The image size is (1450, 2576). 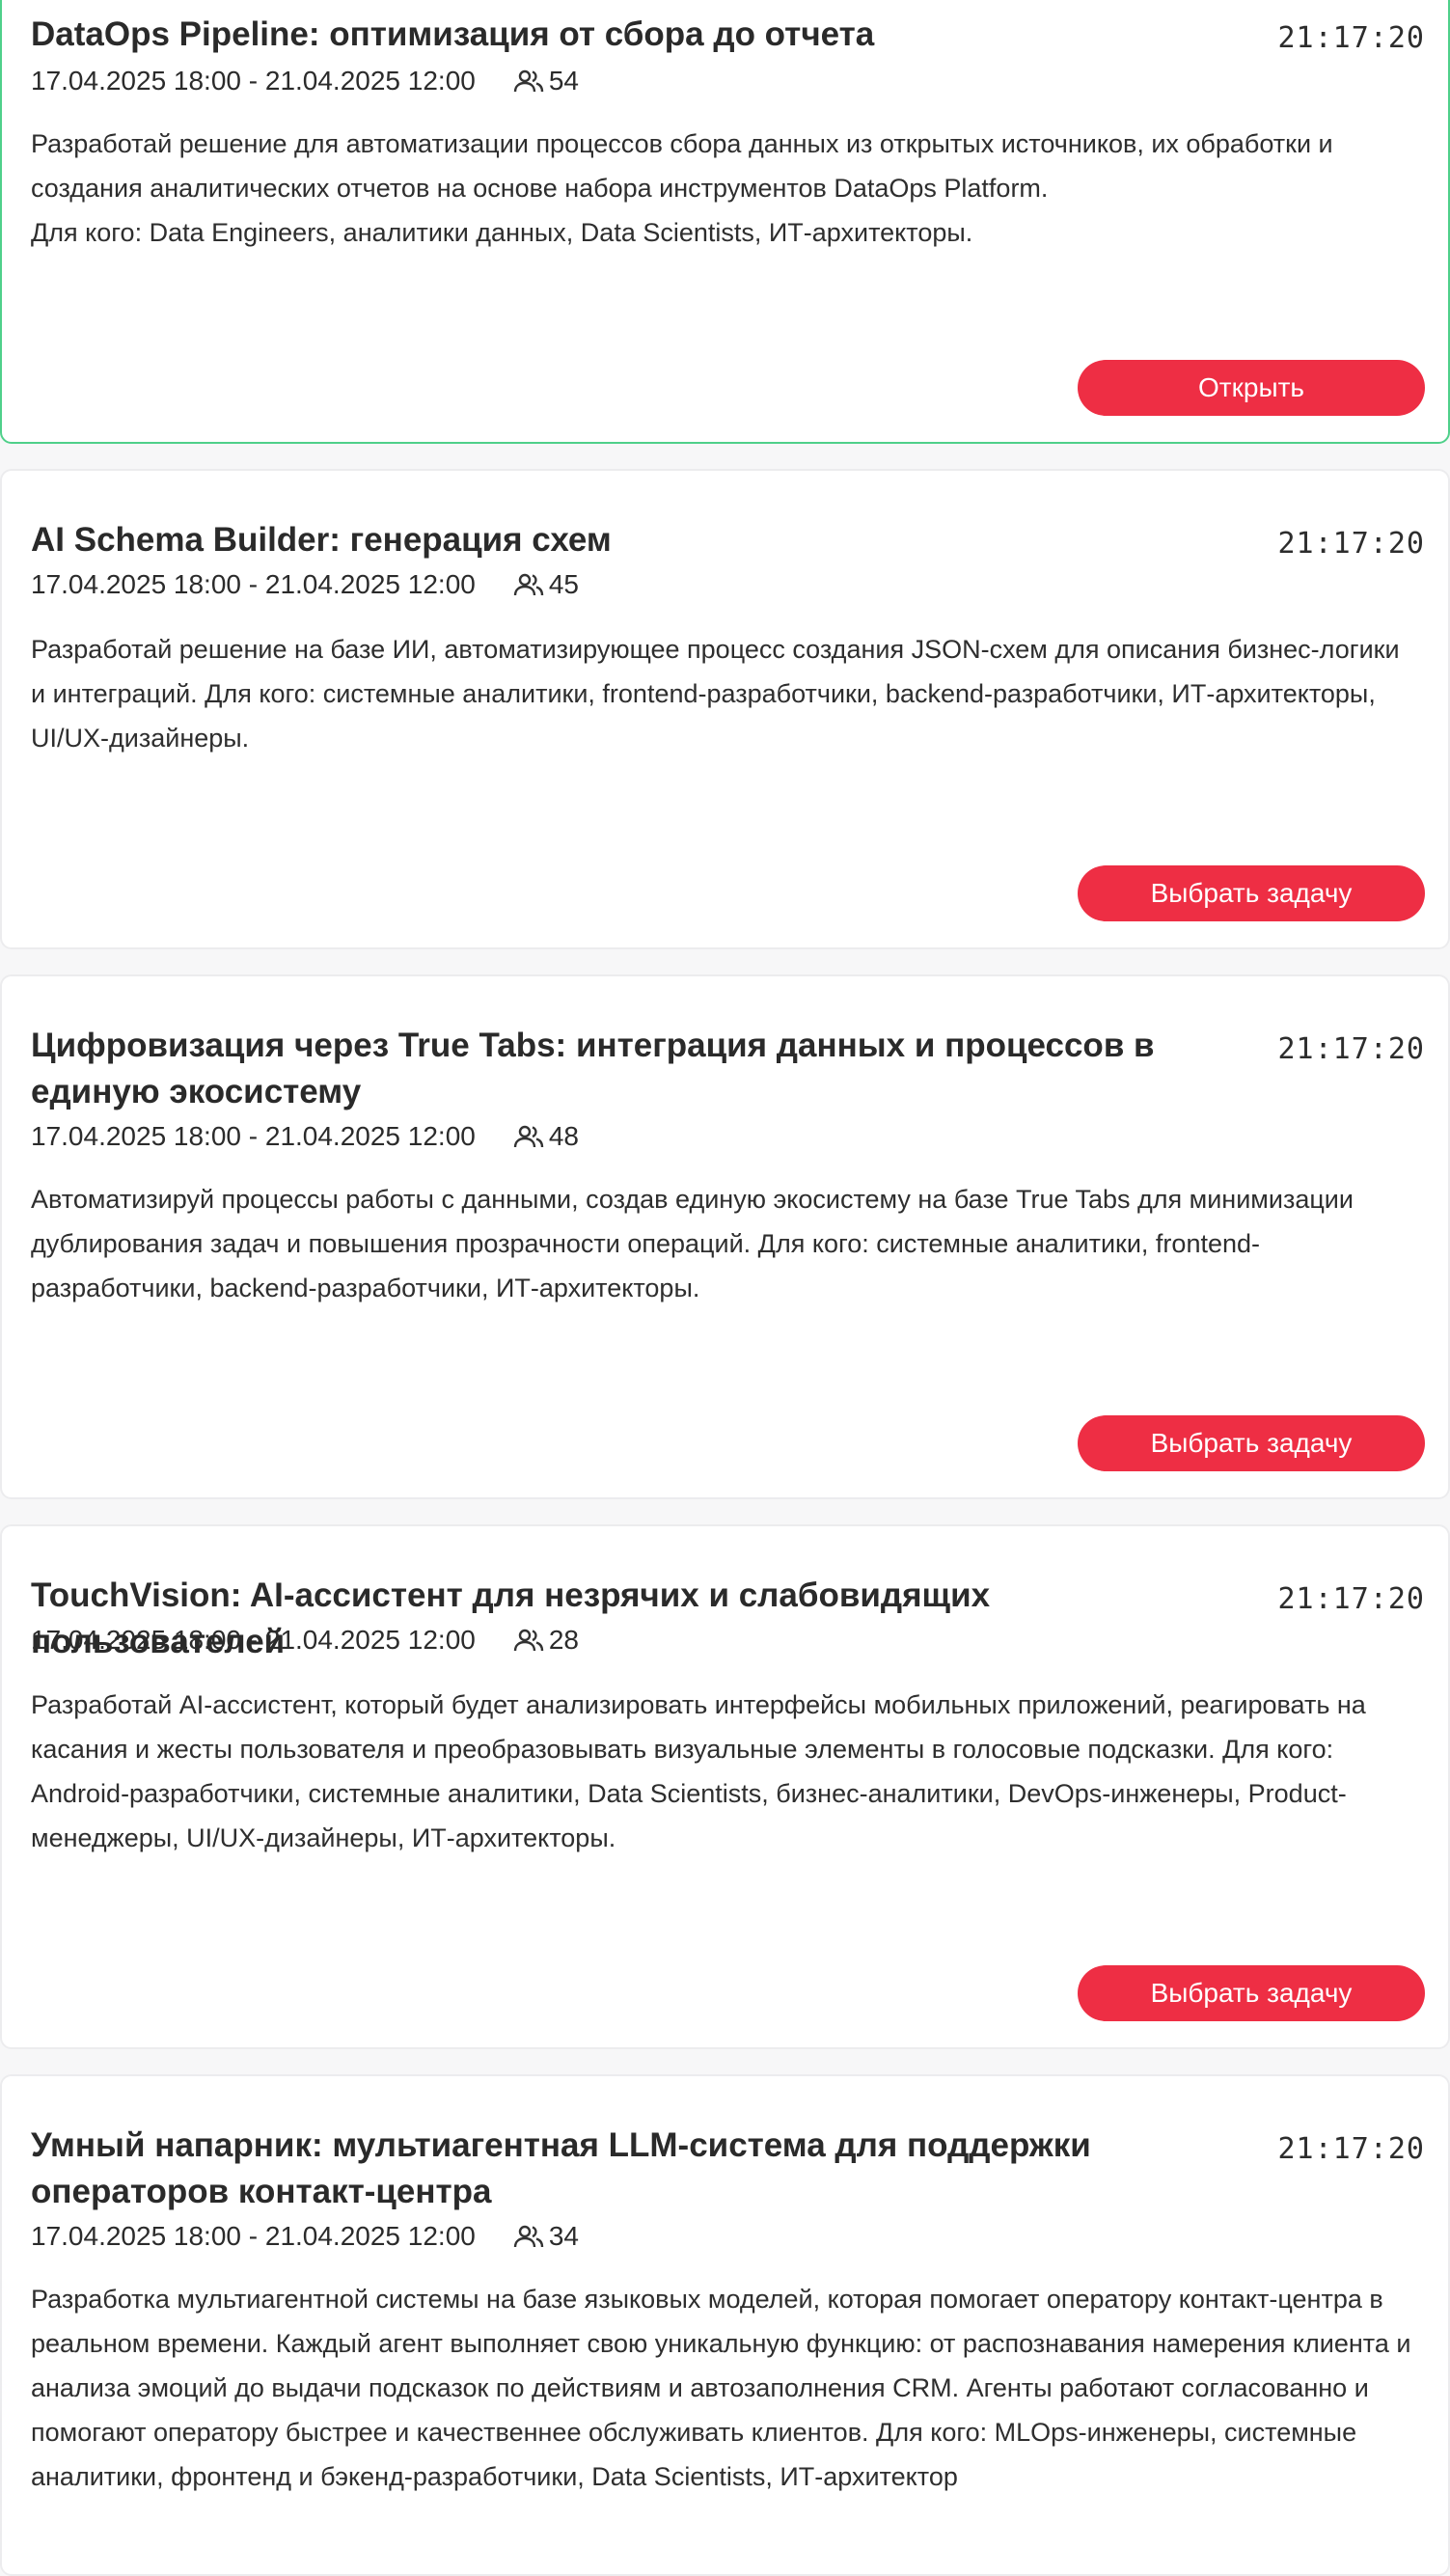 What do you see at coordinates (1251, 388) in the screenshot?
I see `open-button: Открыть` at bounding box center [1251, 388].